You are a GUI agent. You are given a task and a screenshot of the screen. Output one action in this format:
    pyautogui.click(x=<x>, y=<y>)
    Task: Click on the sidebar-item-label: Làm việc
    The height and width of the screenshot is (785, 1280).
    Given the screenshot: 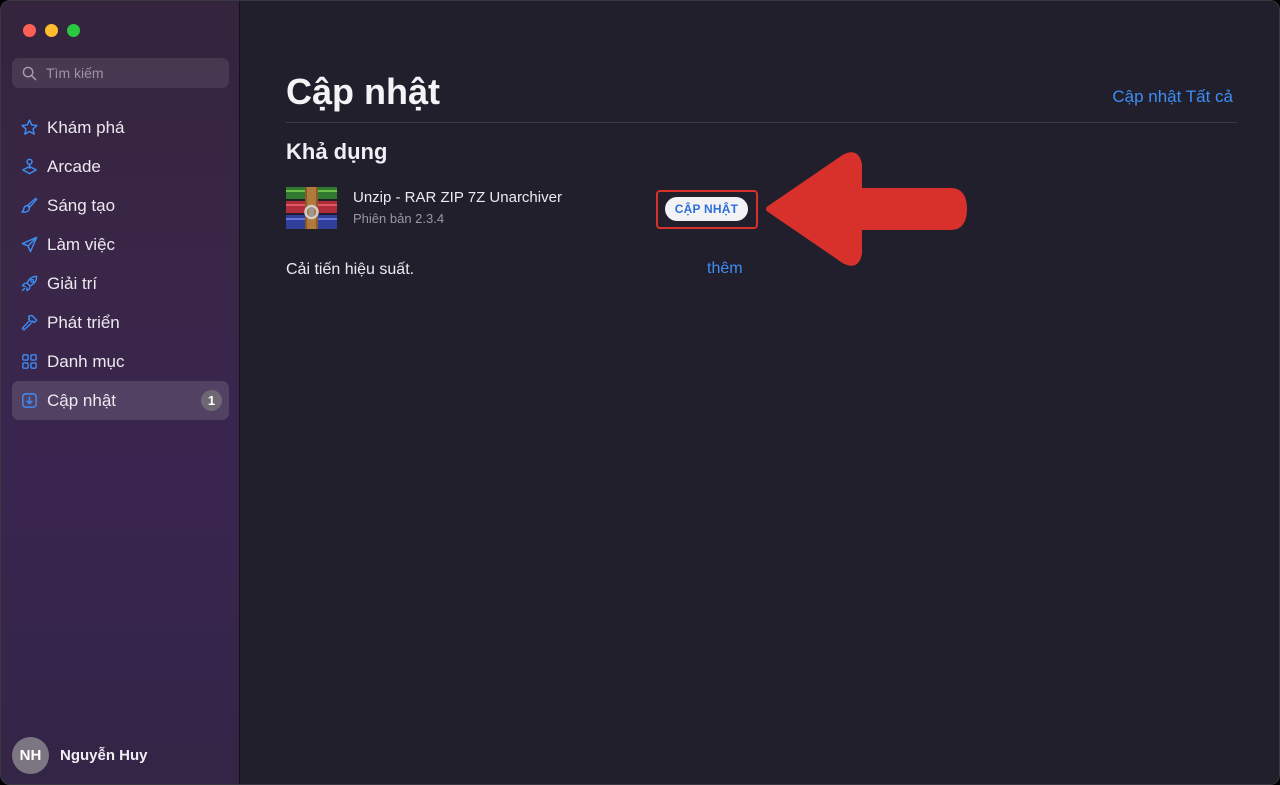 What is the action you would take?
    pyautogui.click(x=81, y=244)
    